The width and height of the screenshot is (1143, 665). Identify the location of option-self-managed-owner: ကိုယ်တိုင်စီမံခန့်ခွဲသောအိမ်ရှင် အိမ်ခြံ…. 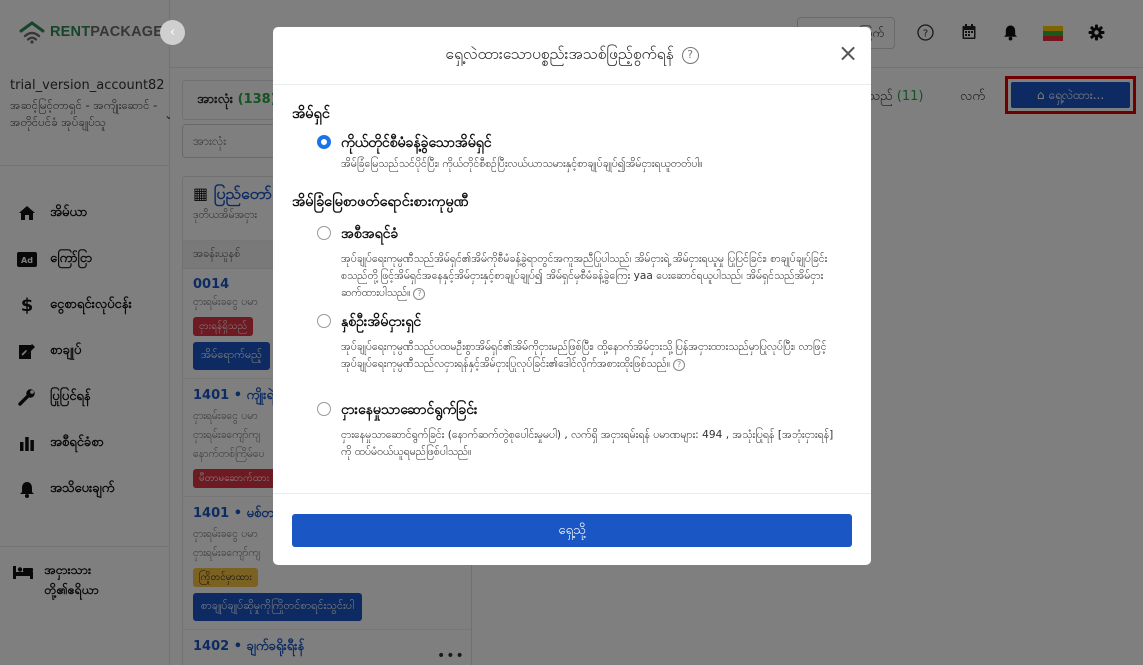
(577, 153).